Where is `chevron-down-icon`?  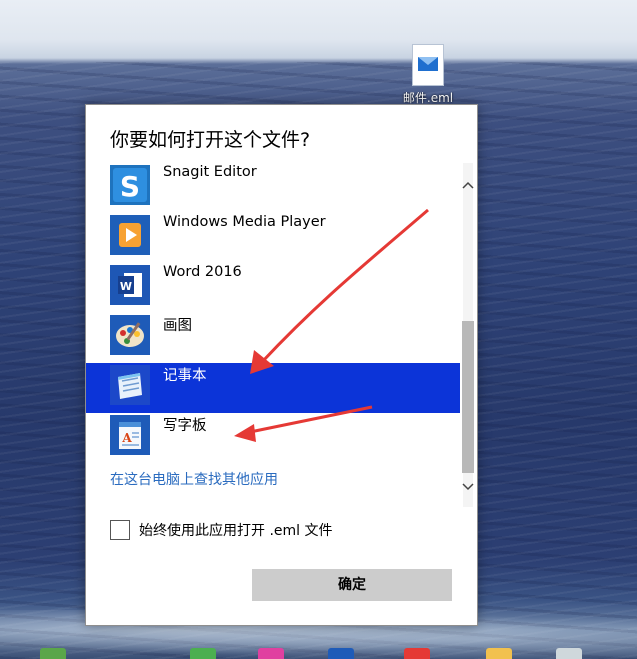 chevron-down-icon is located at coordinates (468, 487).